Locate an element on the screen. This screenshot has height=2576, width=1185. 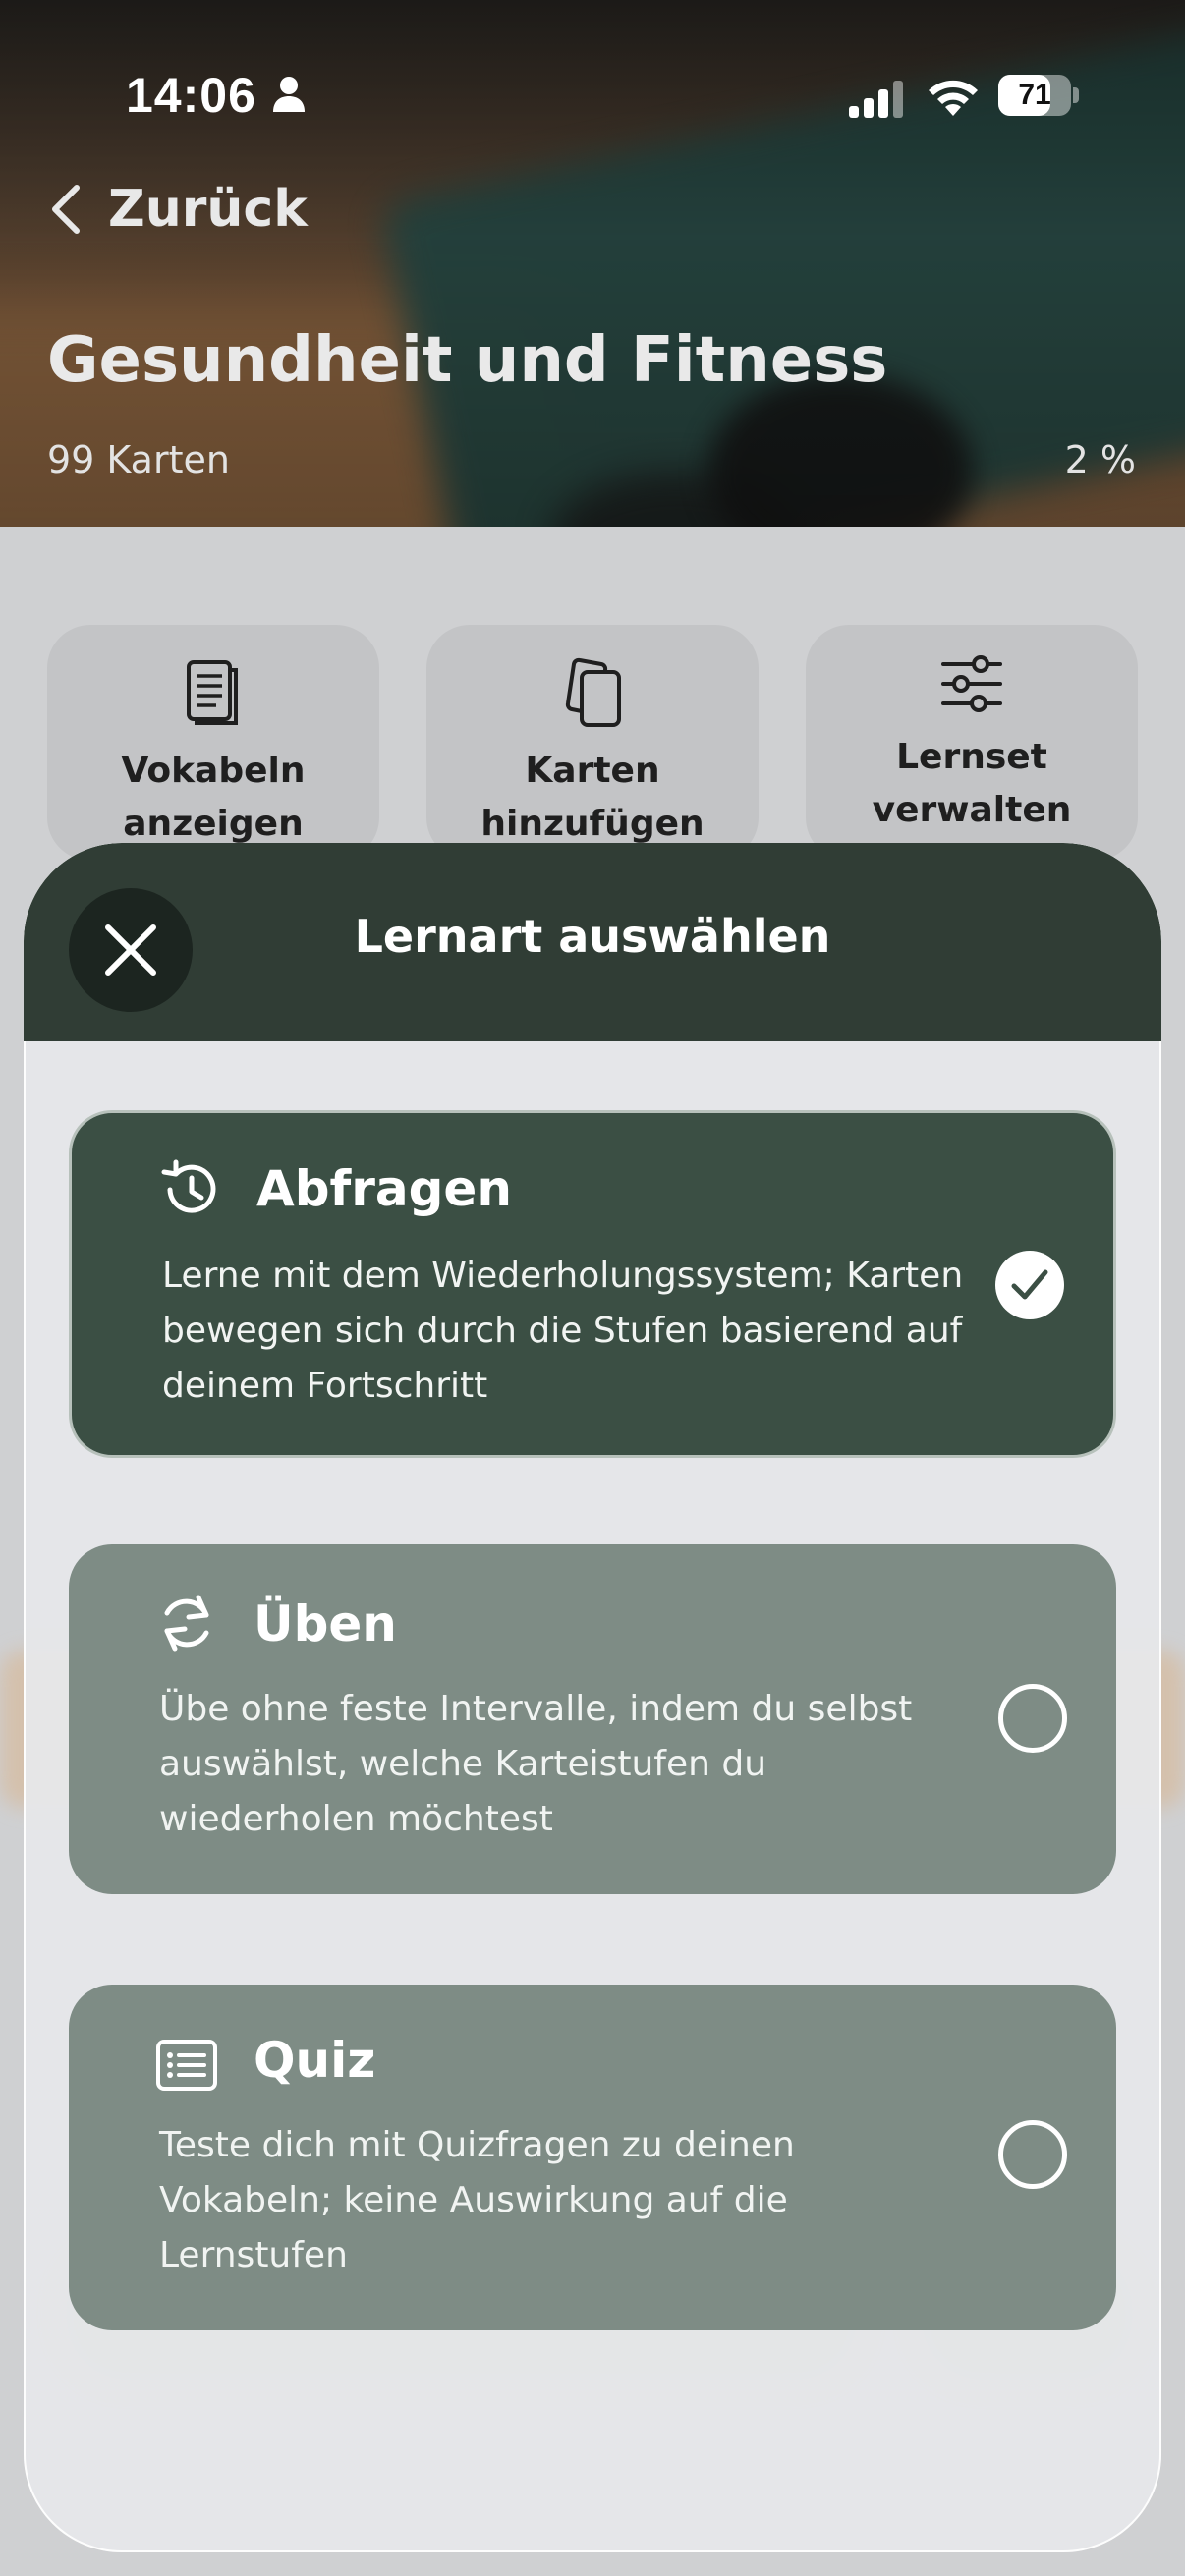
sliders-icon is located at coordinates (972, 683).